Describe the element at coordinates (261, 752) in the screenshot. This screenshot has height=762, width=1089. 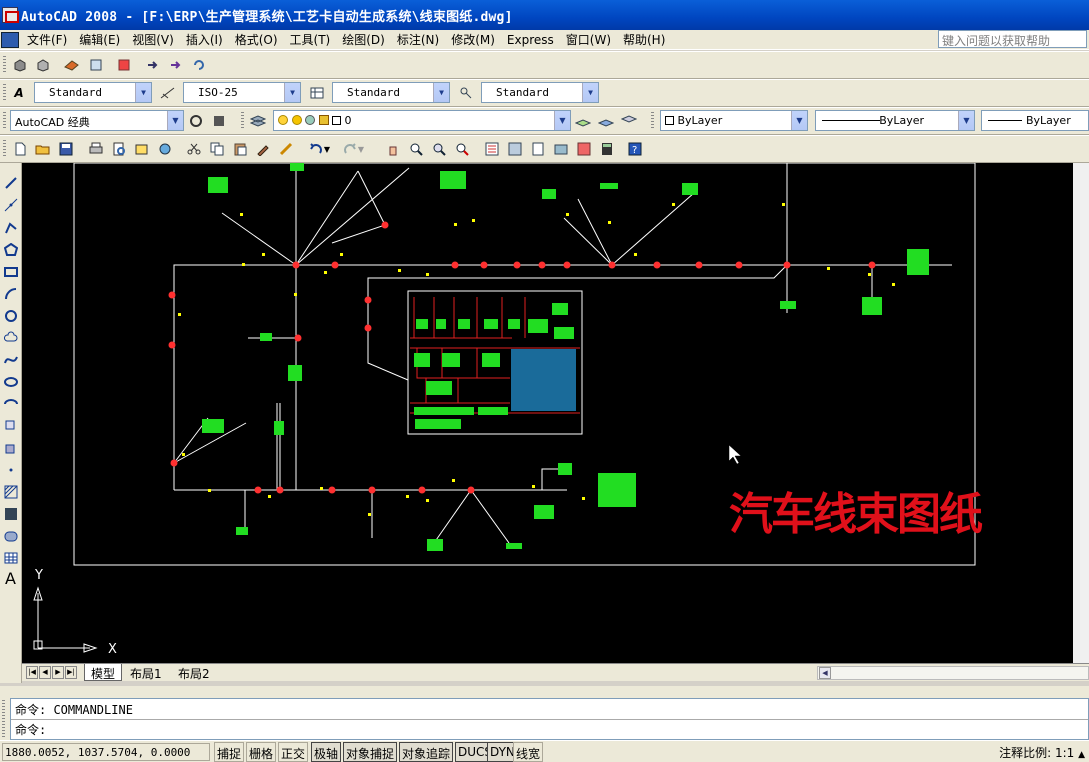
I see `grid-toggle: 栅格` at that location.